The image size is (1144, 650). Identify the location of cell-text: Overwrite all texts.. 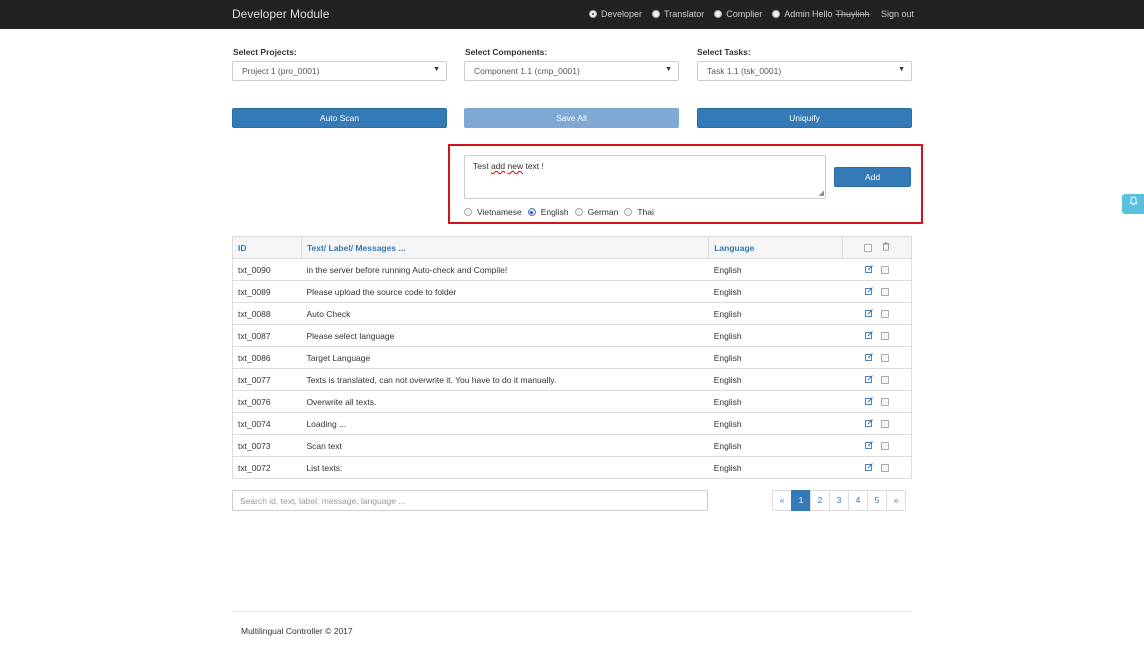
(505, 401).